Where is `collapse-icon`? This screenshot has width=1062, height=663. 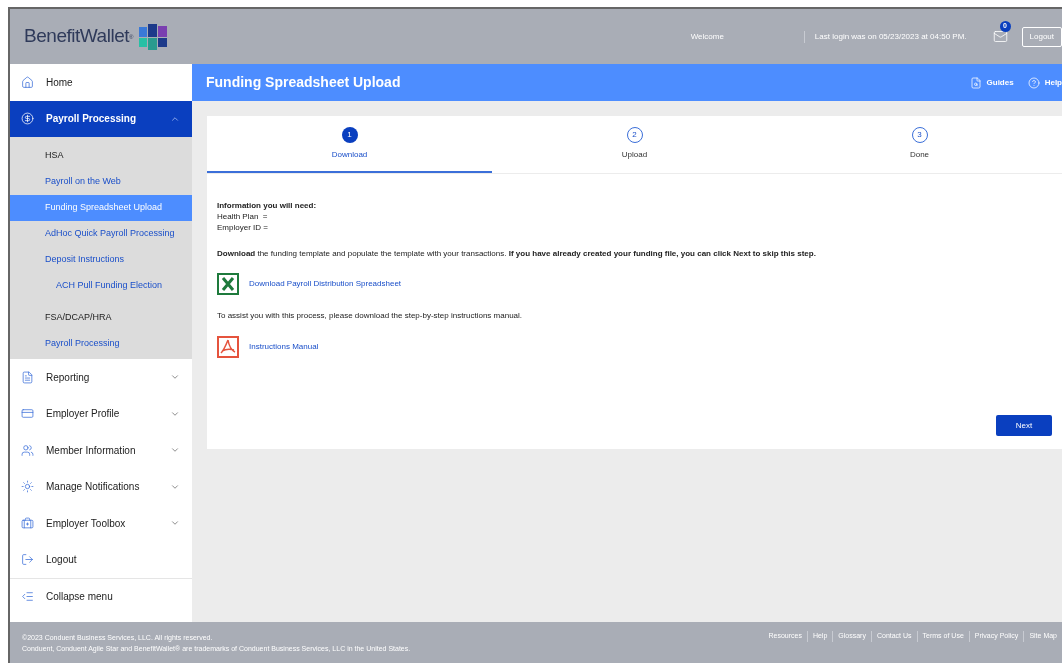 collapse-icon is located at coordinates (27, 597).